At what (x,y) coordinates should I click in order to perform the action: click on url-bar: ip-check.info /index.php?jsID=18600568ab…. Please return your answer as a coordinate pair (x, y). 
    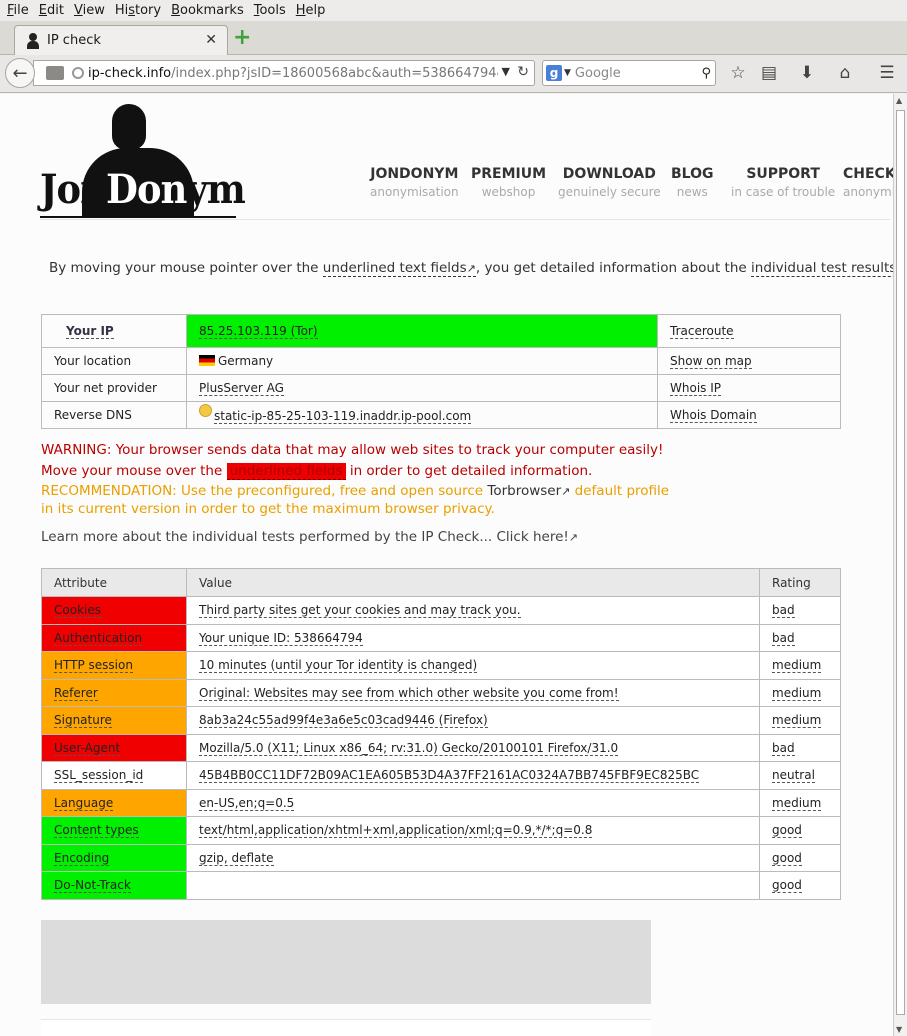
    Looking at the image, I should click on (284, 73).